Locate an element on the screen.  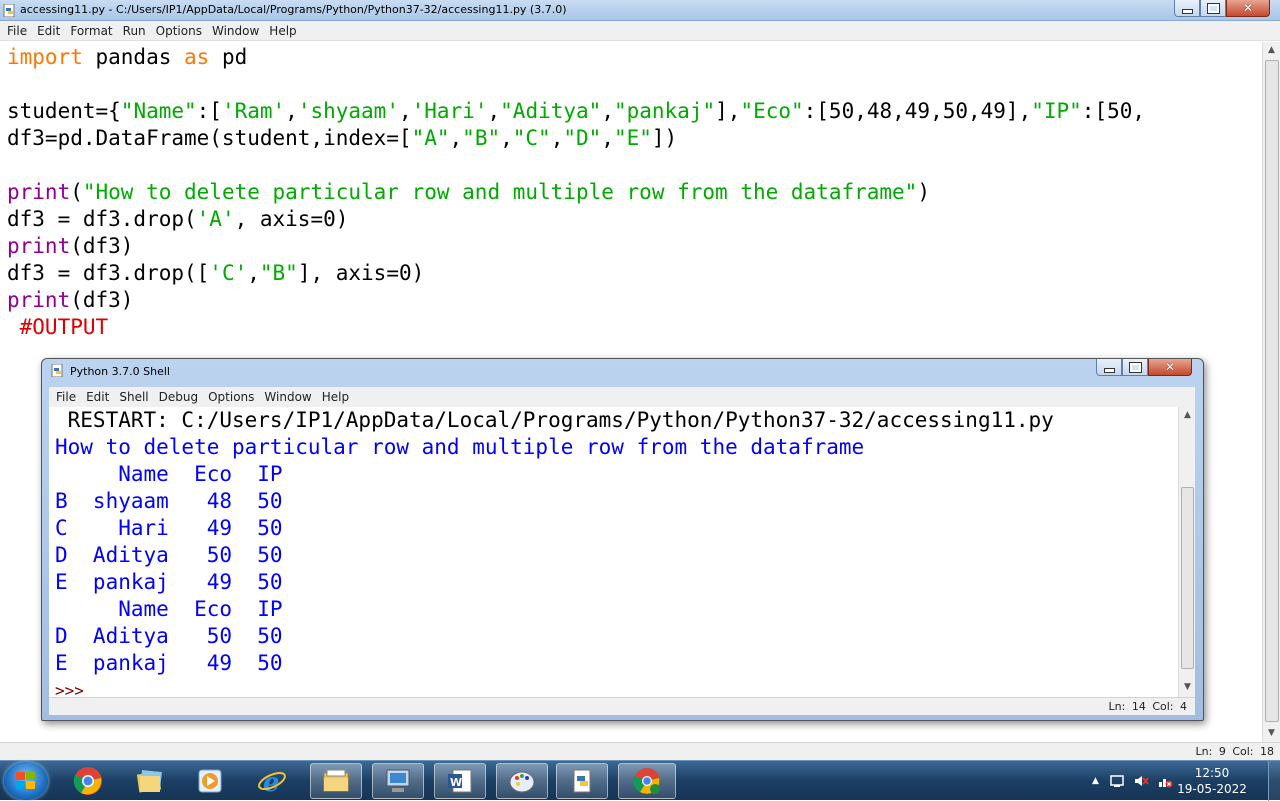
chrome-icon is located at coordinates (87, 781).